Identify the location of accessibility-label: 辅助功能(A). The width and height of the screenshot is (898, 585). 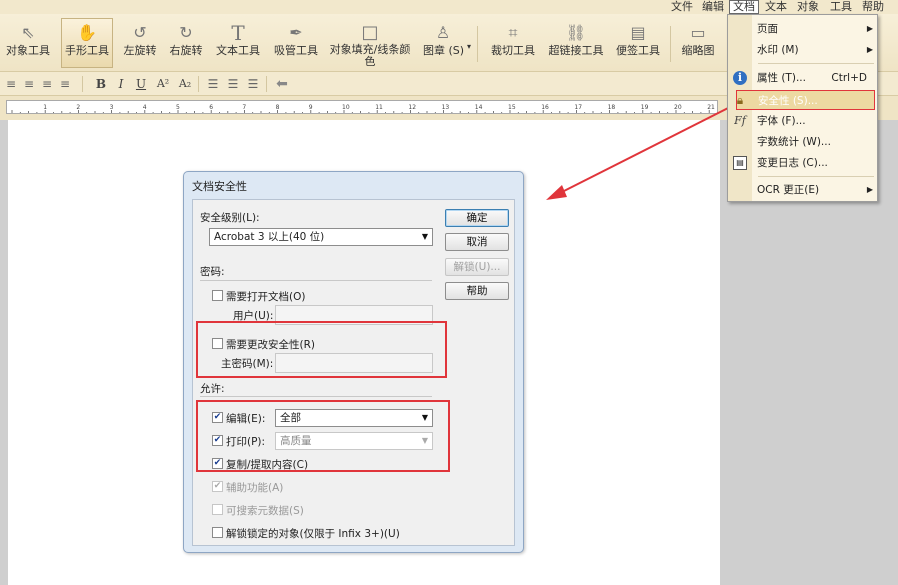
(255, 488).